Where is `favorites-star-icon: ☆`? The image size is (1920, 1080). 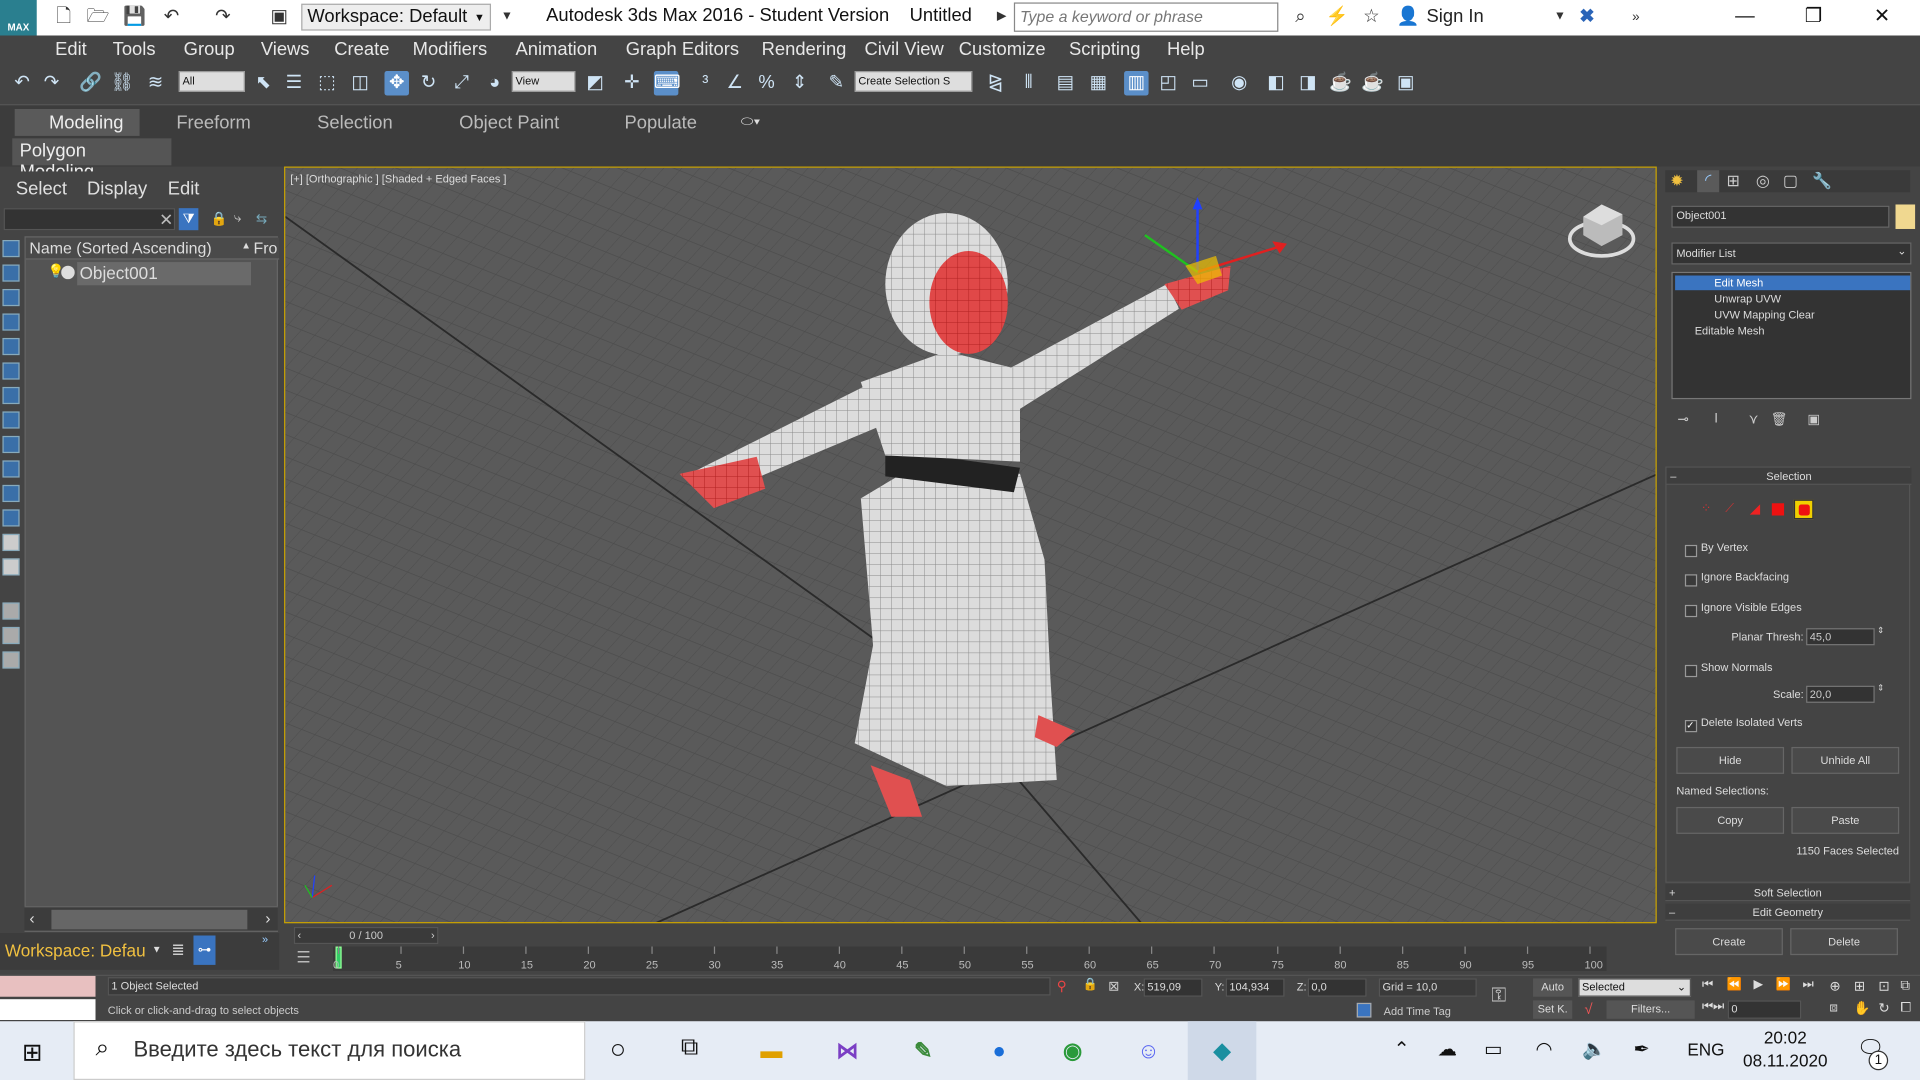 favorites-star-icon: ☆ is located at coordinates (1371, 17).